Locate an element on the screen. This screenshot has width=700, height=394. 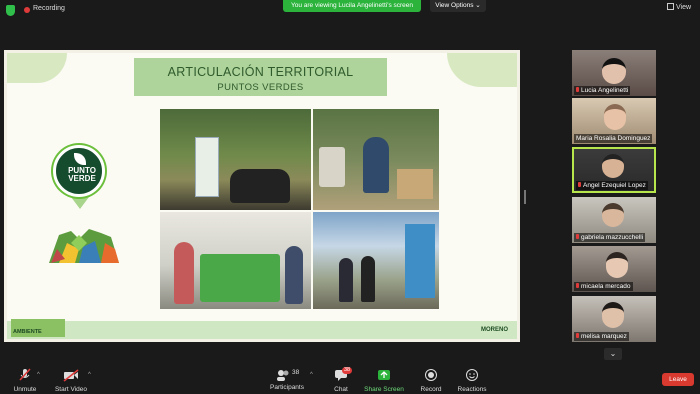
view-button: View is located at coordinates (679, 7).